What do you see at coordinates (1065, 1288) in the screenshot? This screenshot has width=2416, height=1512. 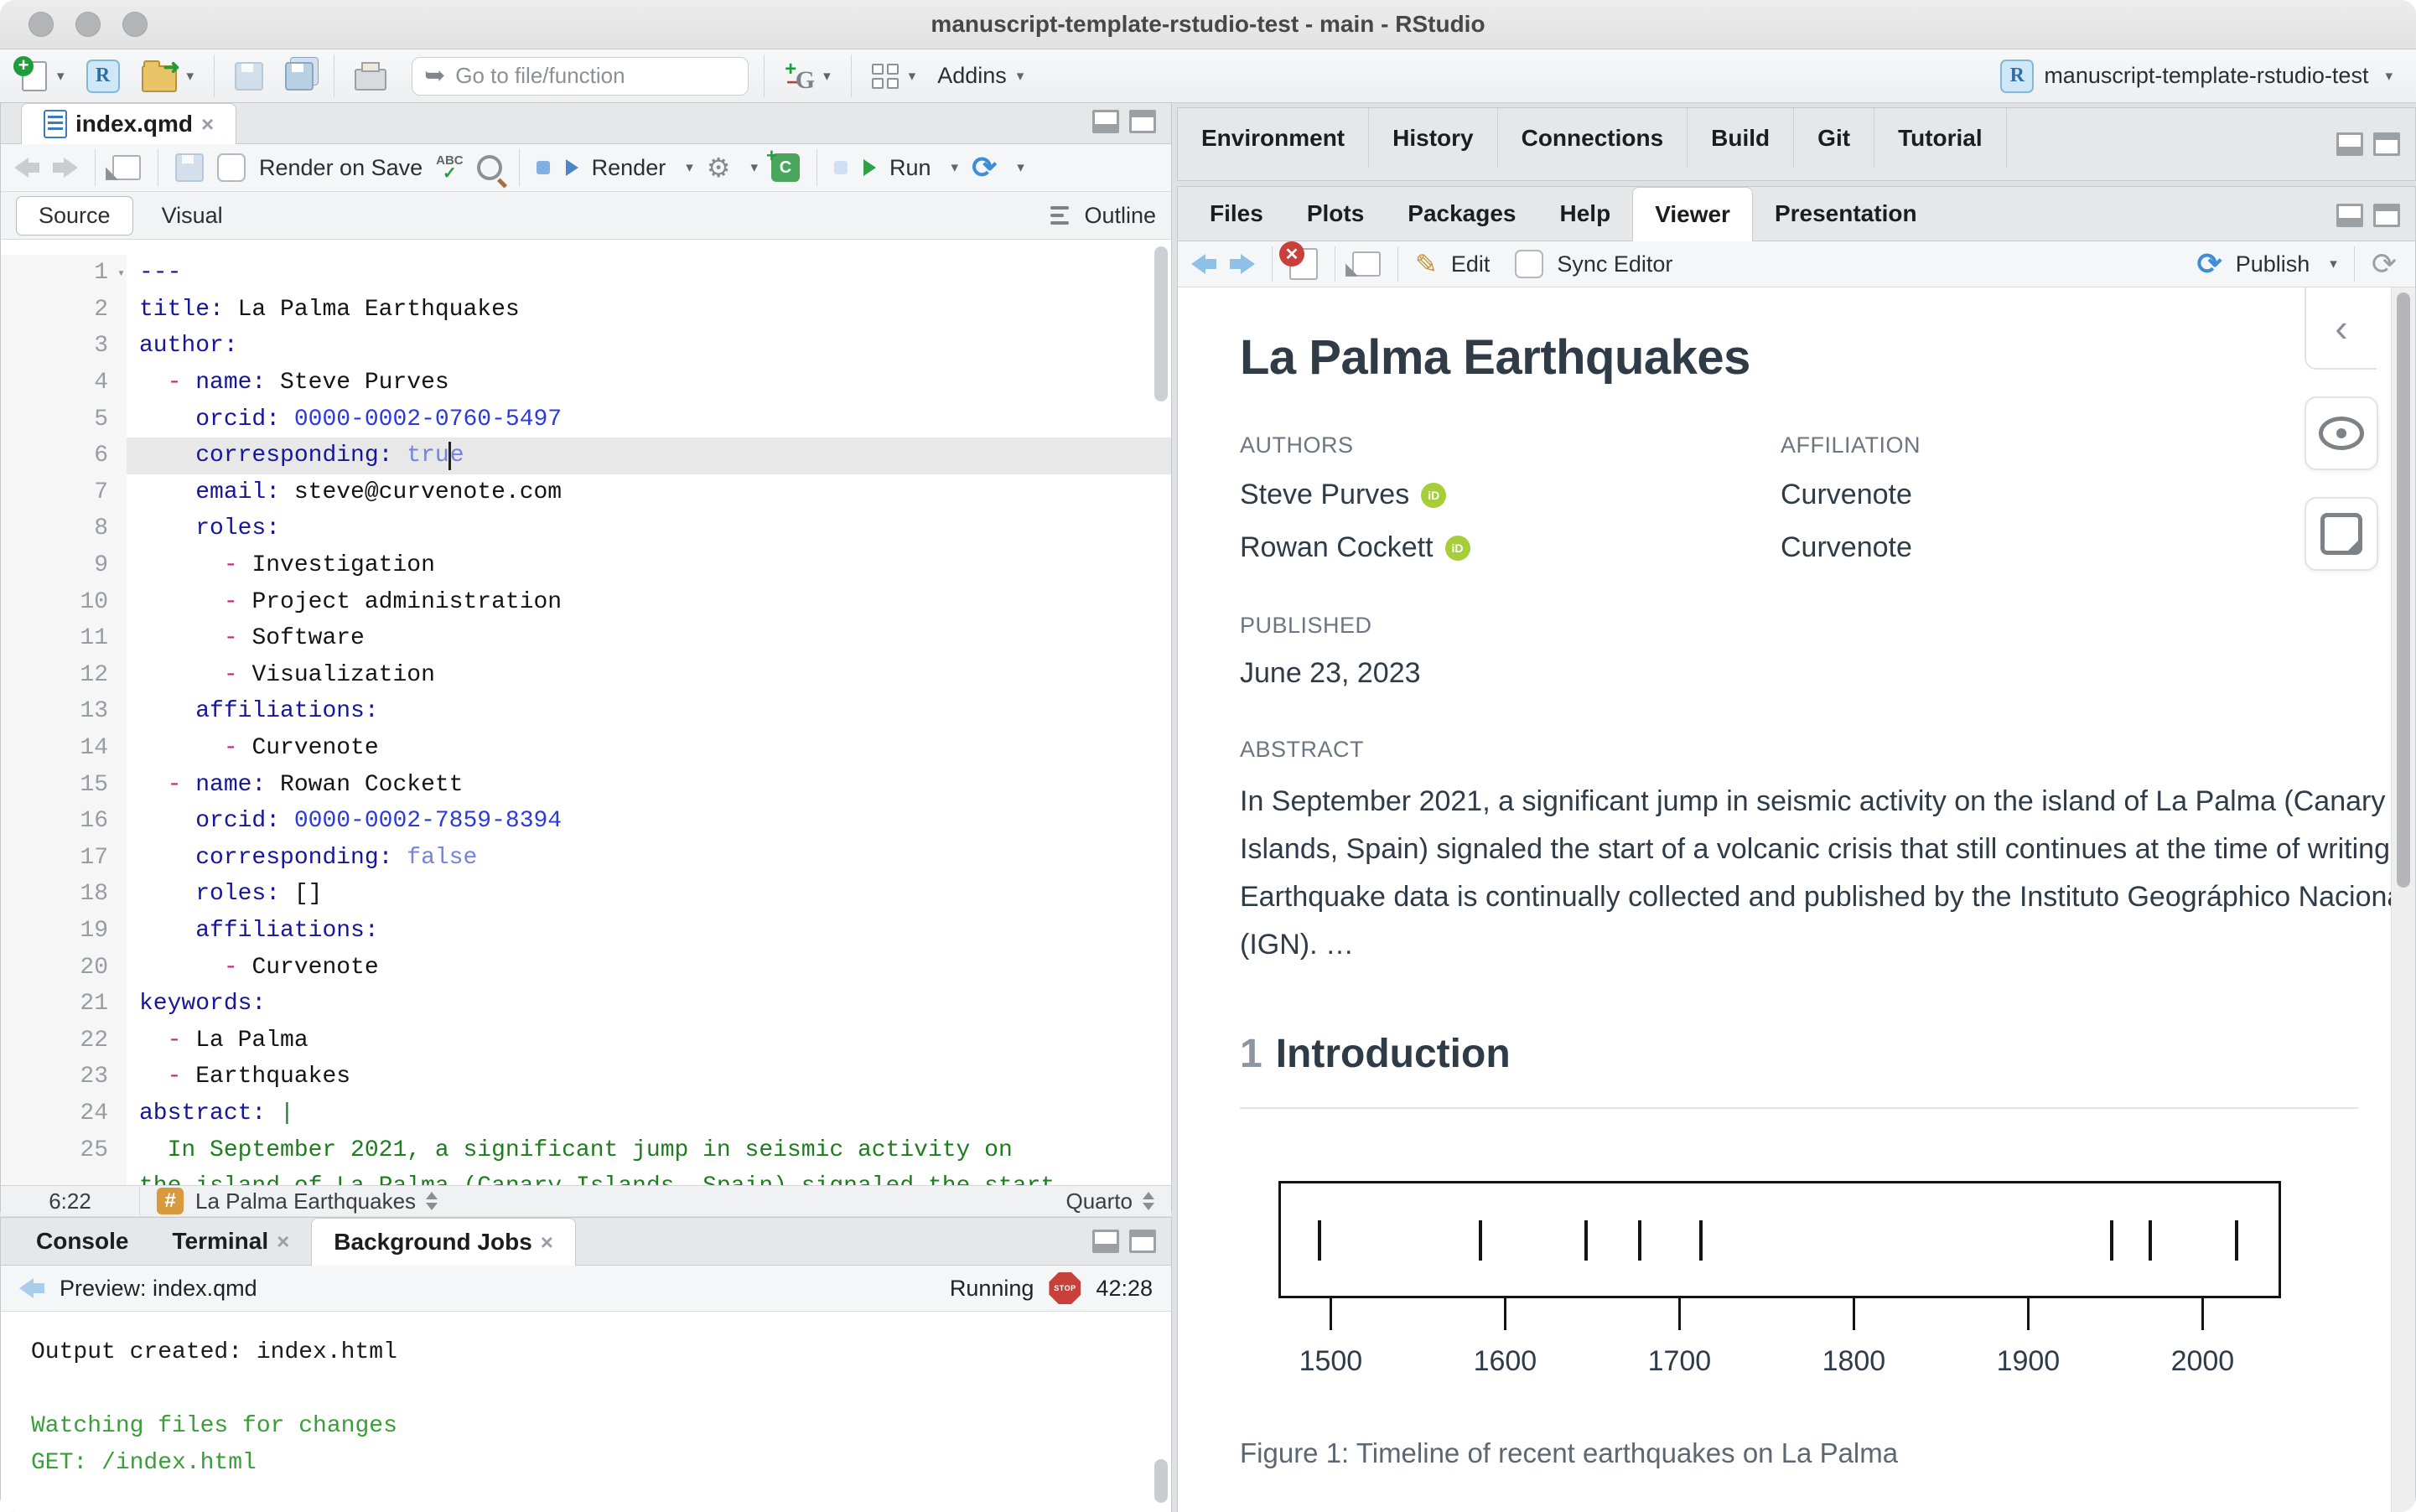 I see `stop-job-icon: STOP` at bounding box center [1065, 1288].